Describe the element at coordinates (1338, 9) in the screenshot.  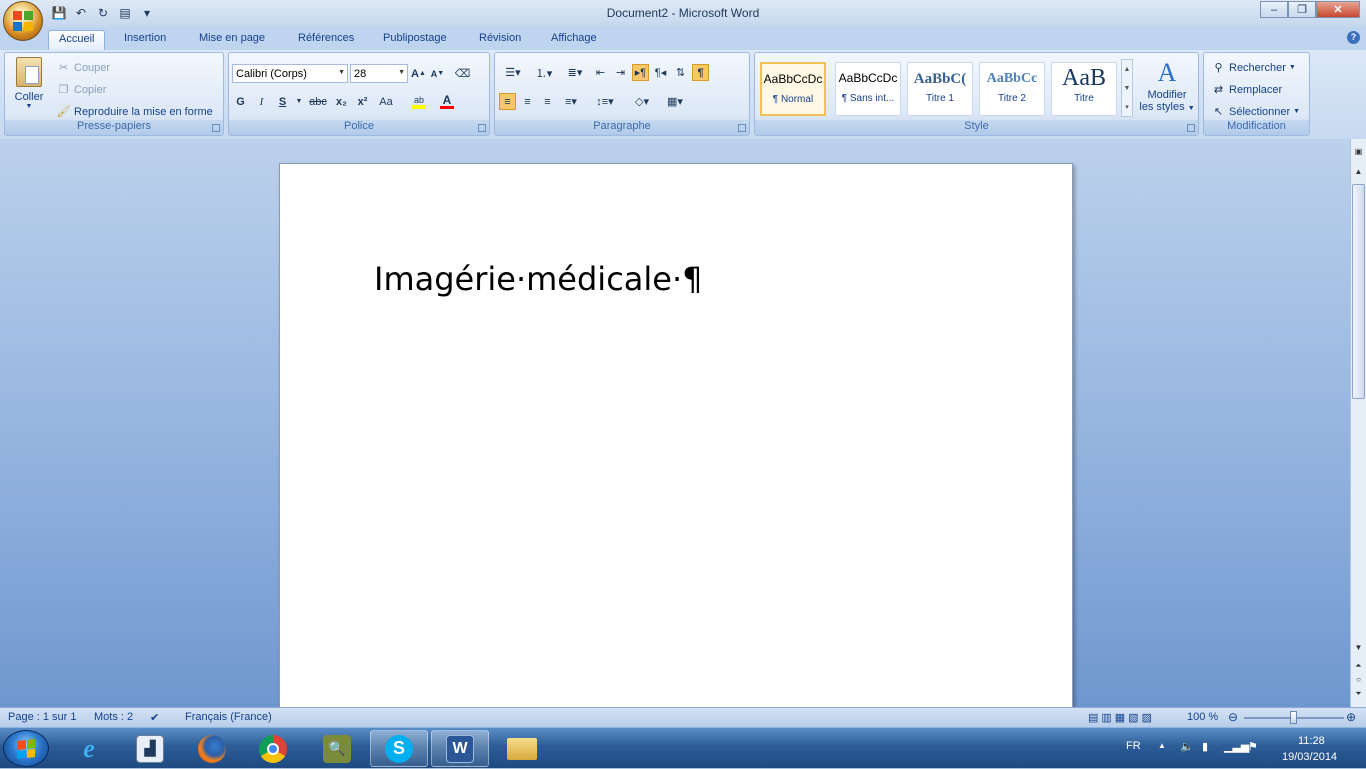
I see `close-button: ✕` at that location.